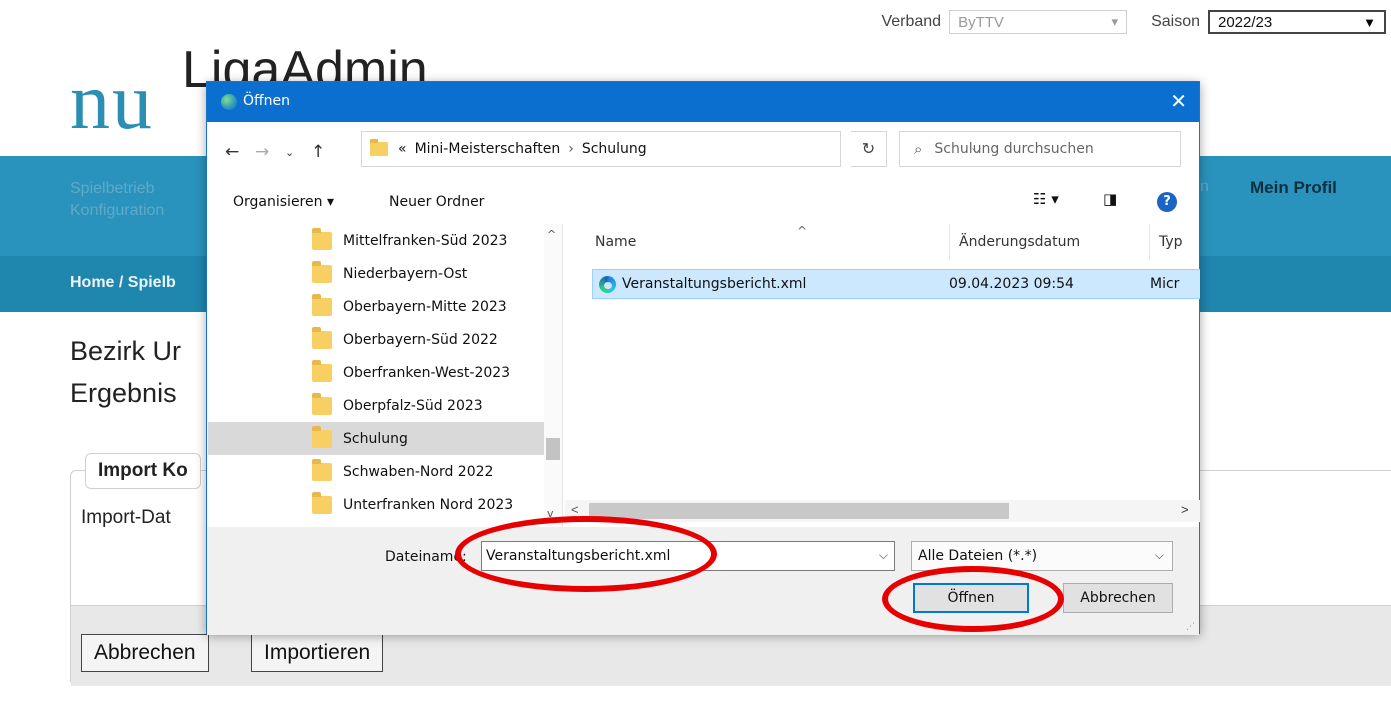 This screenshot has width=1391, height=709. I want to click on column-header-type: Typ, so click(1171, 242).